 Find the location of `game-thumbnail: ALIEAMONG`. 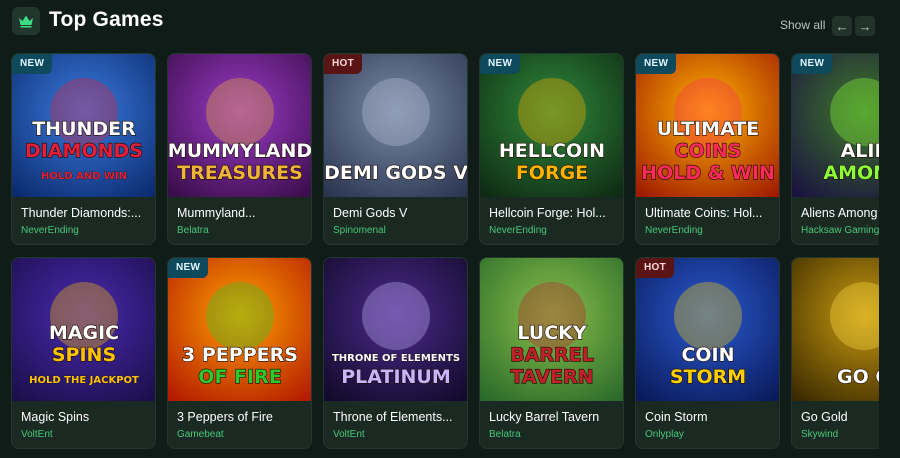

game-thumbnail: ALIEAMONG is located at coordinates (835, 125).